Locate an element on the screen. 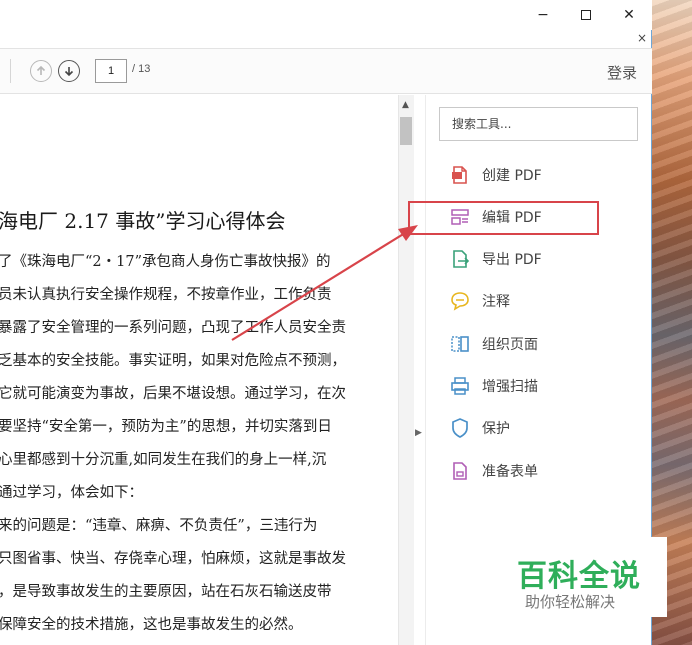 The image size is (692, 645). enhance-scan-icon is located at coordinates (460, 386).